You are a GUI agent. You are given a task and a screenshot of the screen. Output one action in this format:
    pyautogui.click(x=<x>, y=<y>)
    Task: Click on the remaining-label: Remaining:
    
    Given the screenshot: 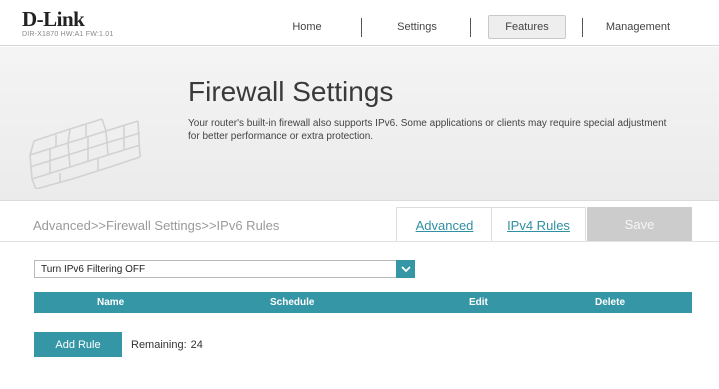 What is the action you would take?
    pyautogui.click(x=159, y=345)
    